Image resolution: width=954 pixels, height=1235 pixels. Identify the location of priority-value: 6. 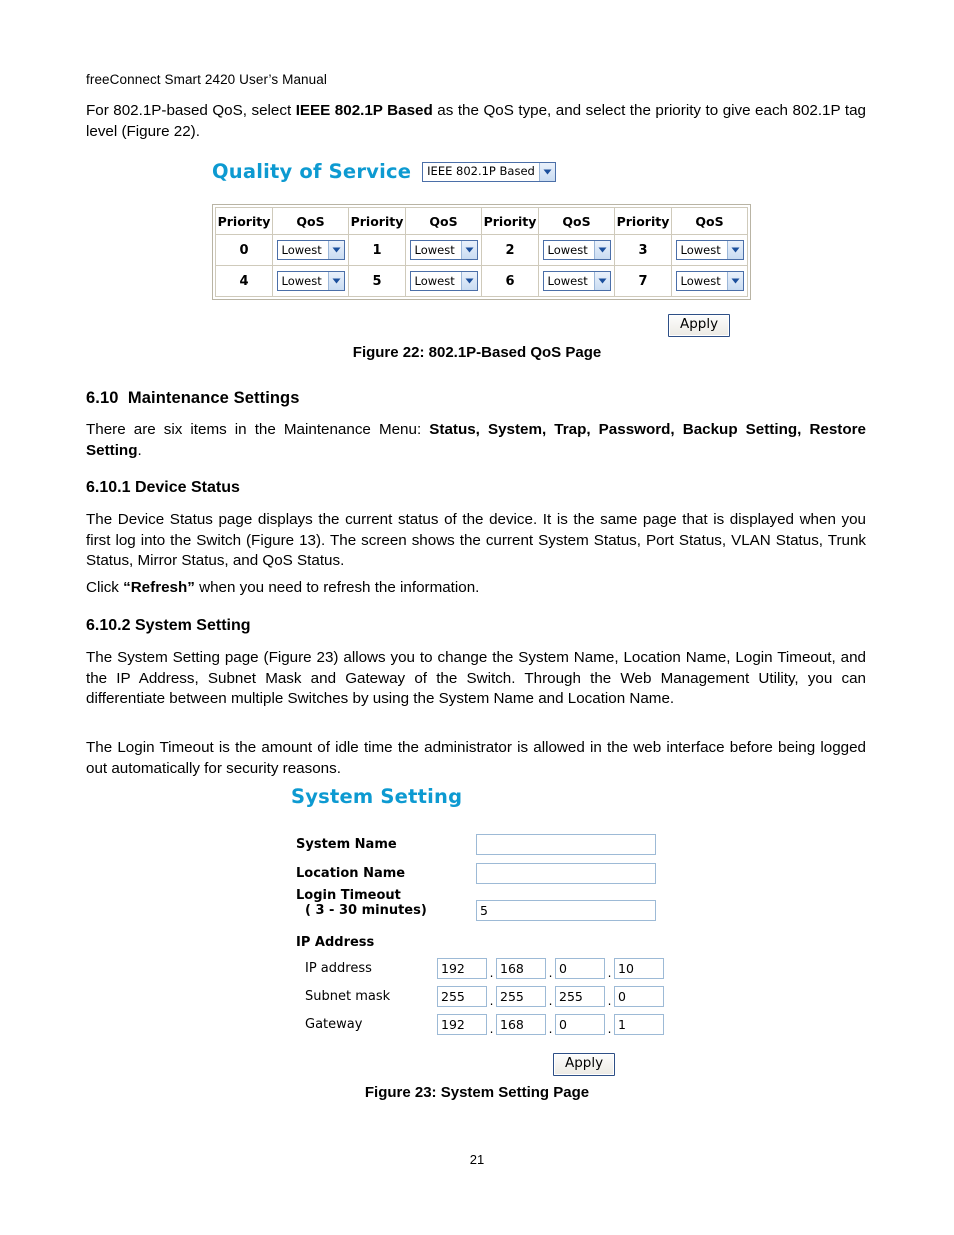
(510, 281).